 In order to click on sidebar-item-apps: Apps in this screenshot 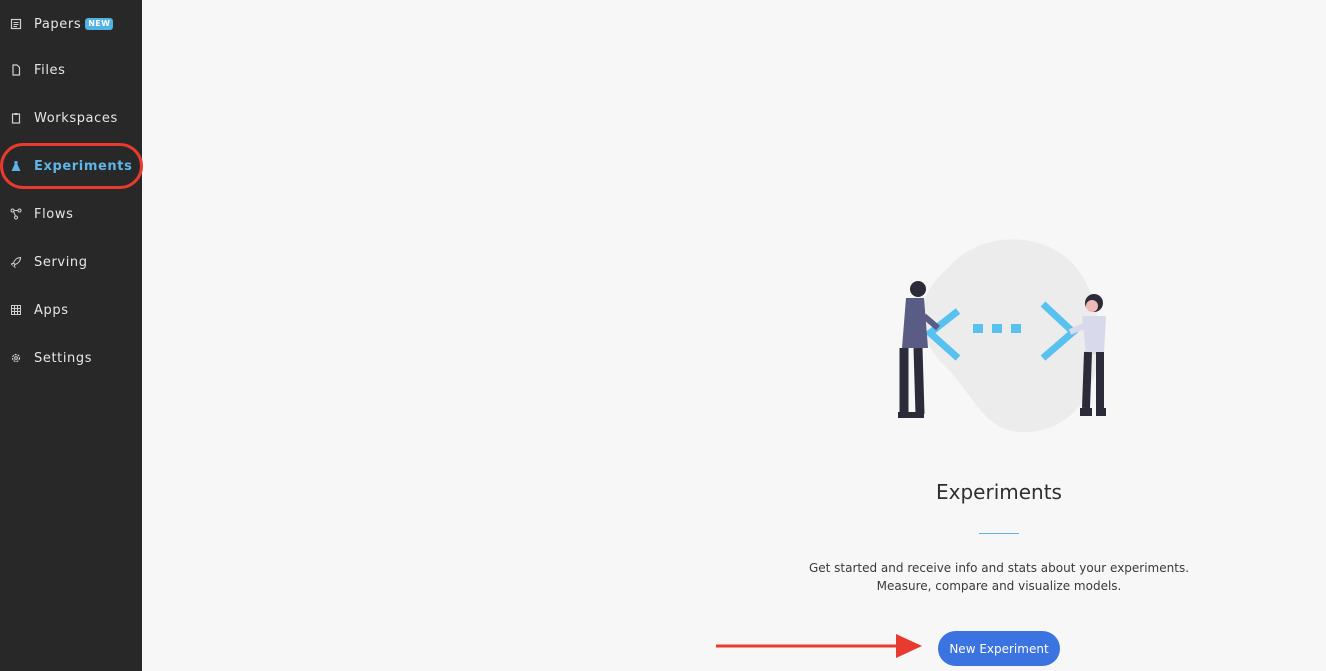, I will do `click(71, 310)`.